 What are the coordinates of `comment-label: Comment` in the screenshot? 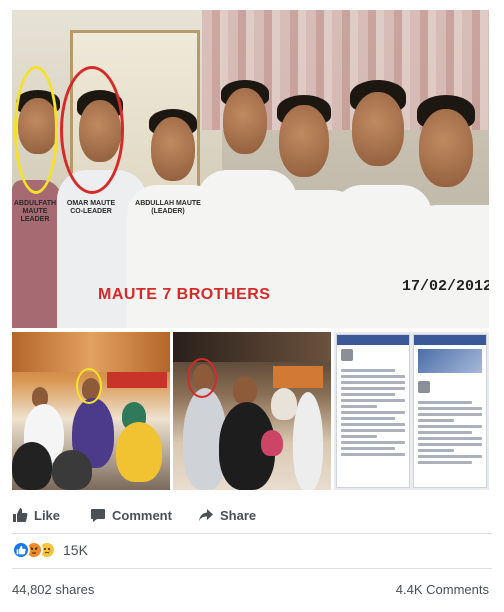 It's located at (142, 515).